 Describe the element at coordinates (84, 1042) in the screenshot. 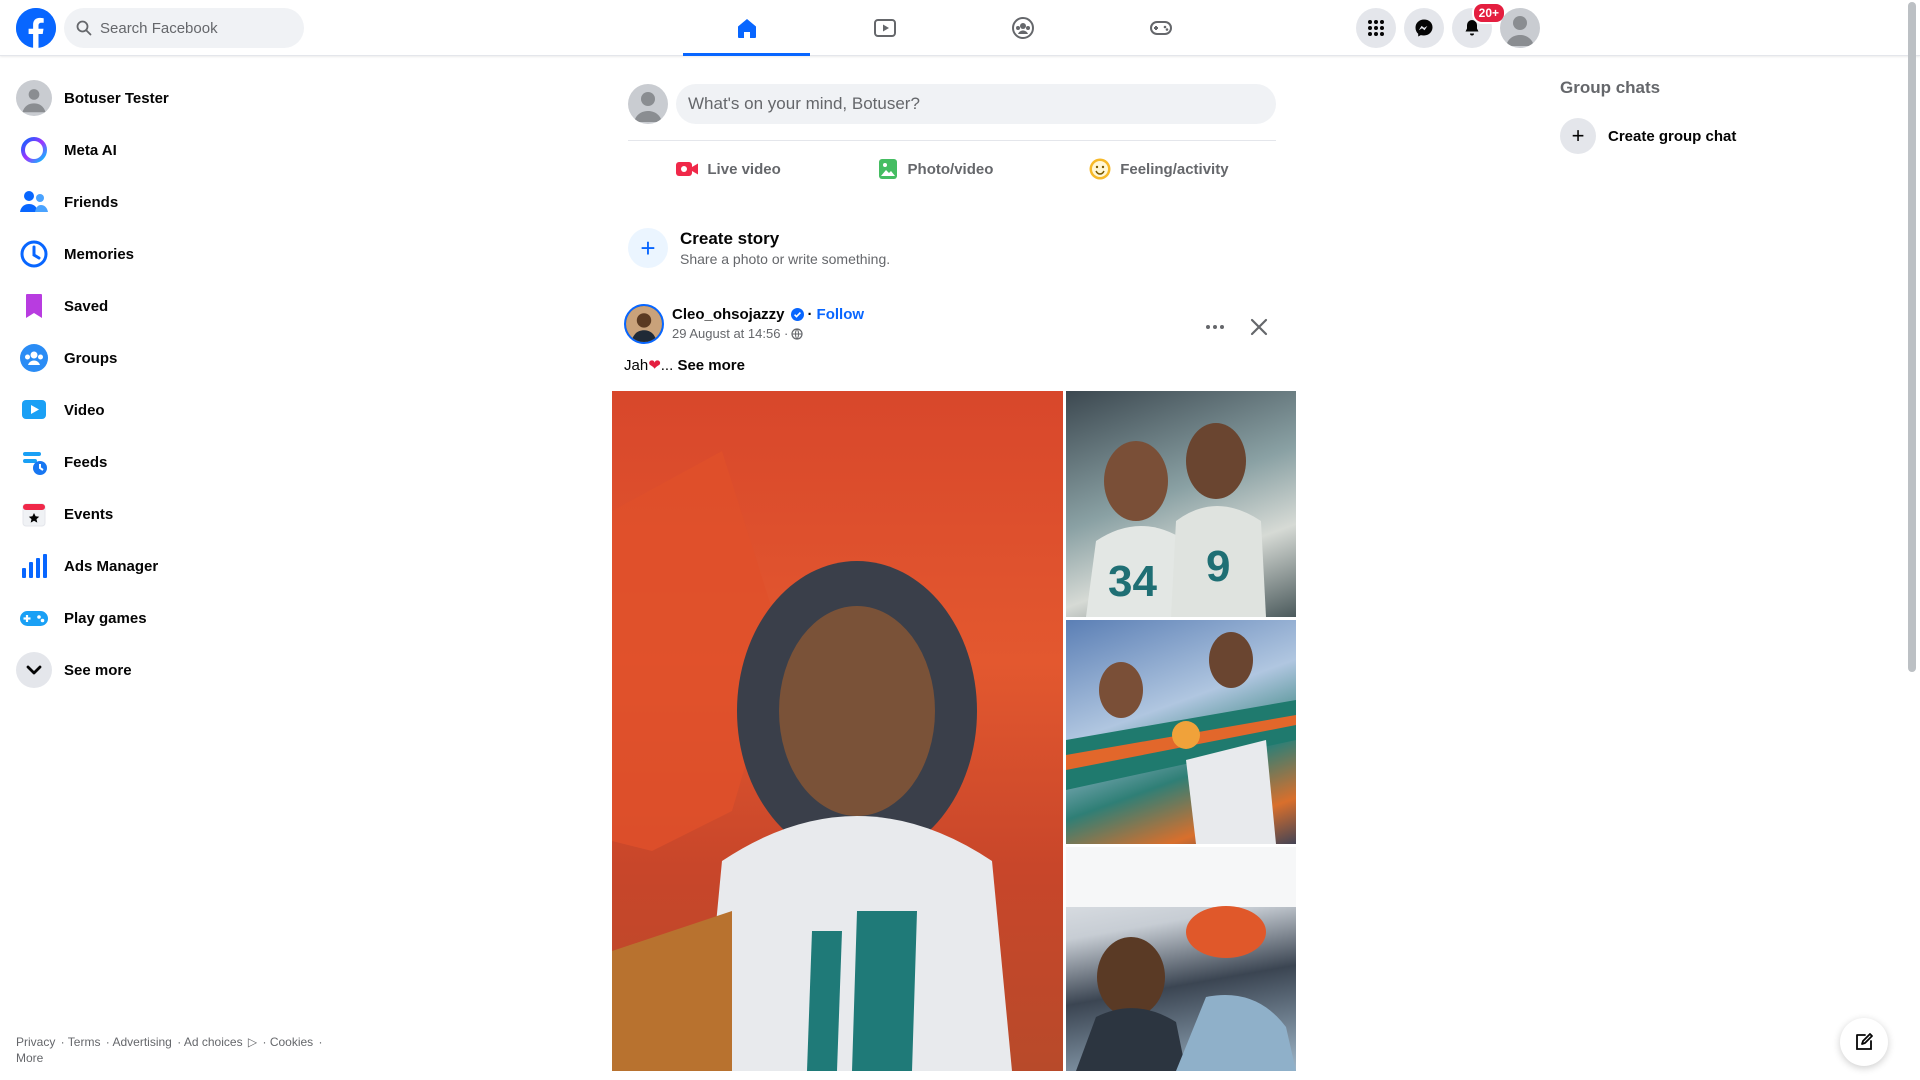

I see `footer-terms-link: Terms` at that location.